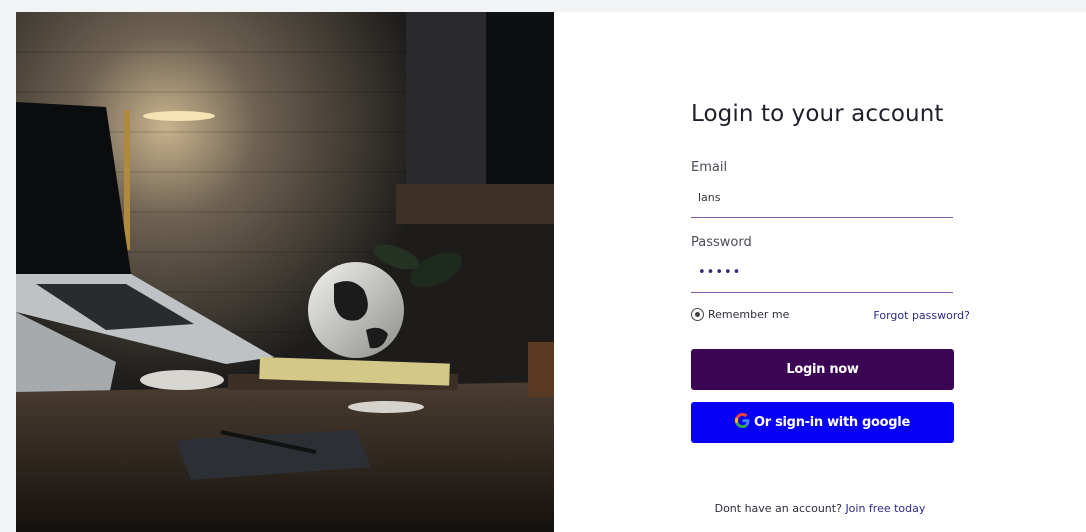 The image size is (1086, 532). What do you see at coordinates (832, 422) in the screenshot?
I see `google-button-label: Or sign-in with google` at bounding box center [832, 422].